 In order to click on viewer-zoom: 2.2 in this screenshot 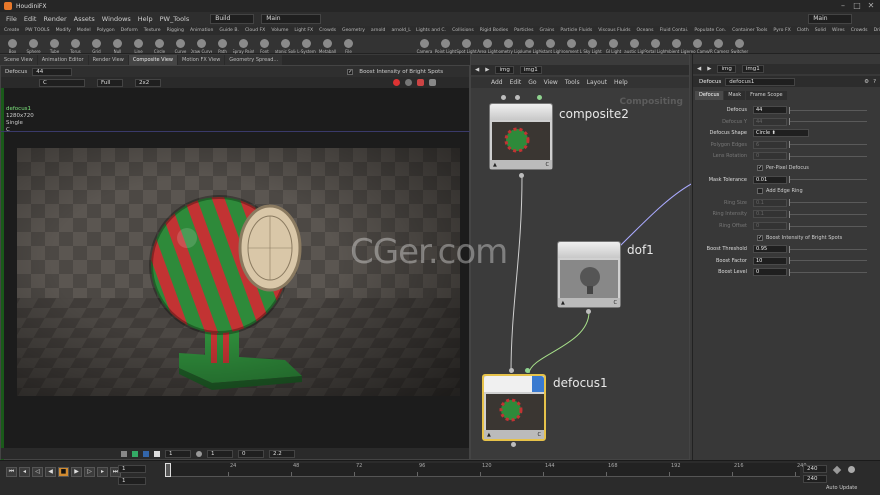, I will do `click(282, 453)`.